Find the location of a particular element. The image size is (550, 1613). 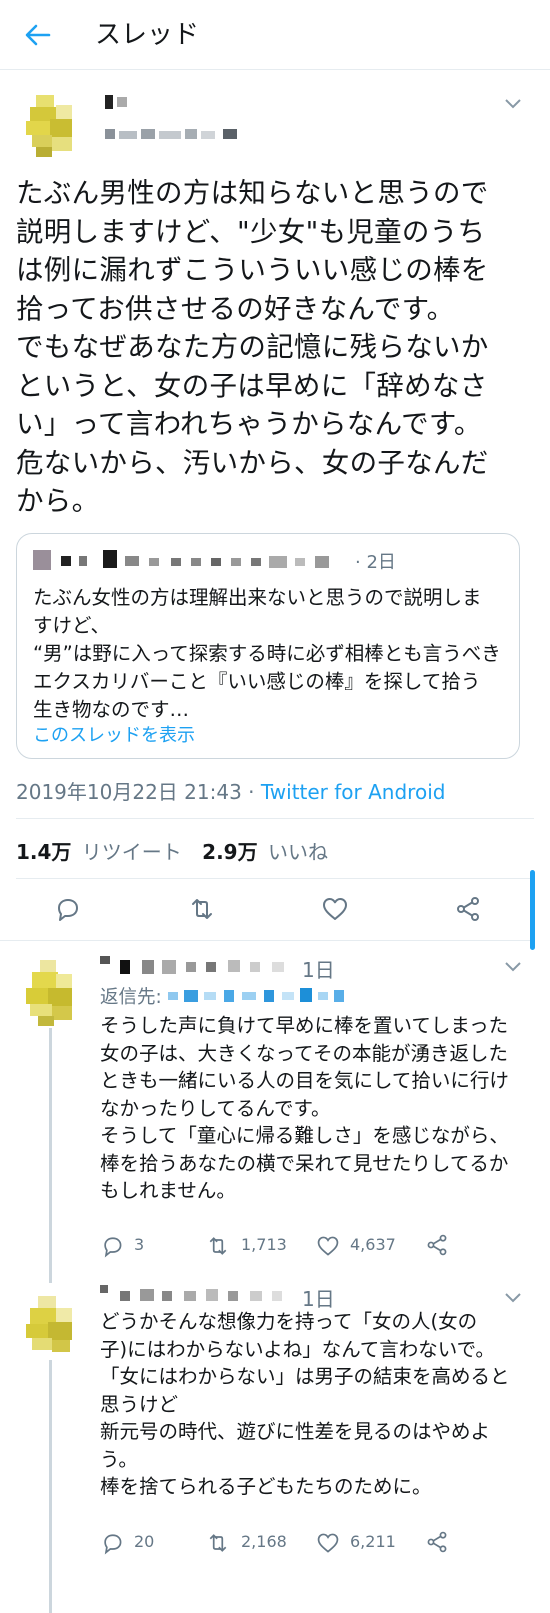

back-arrow-icon is located at coordinates (37, 35).